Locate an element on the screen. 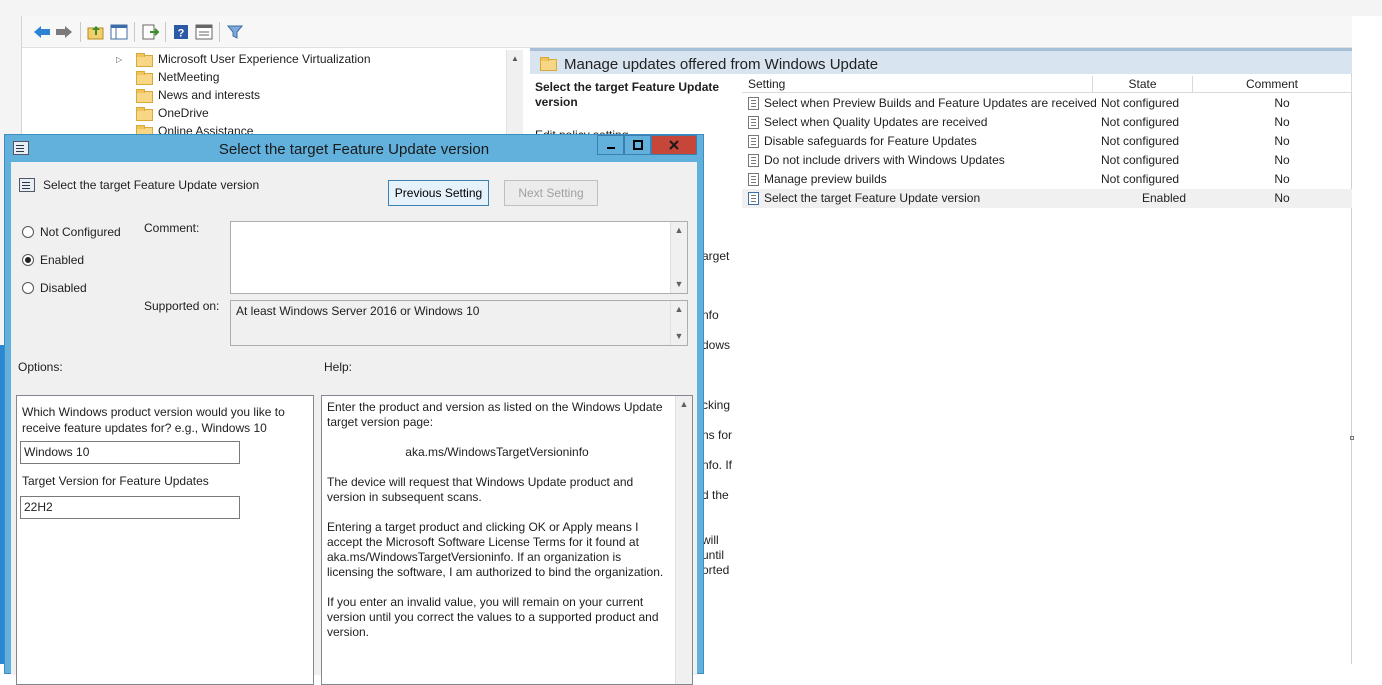 Image resolution: width=1382 pixels, height=685 pixels. tree-item: NetMeeting is located at coordinates (124, 77).